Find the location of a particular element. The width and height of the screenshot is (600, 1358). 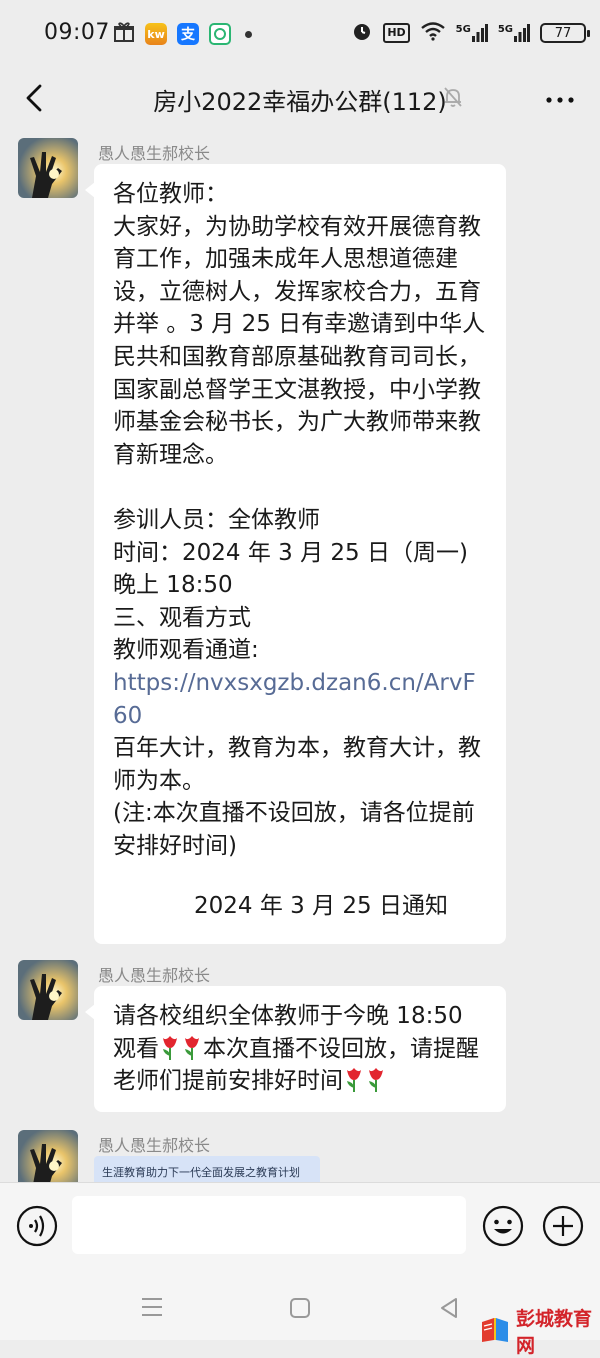

notification-dot-icon is located at coordinates (248, 34).